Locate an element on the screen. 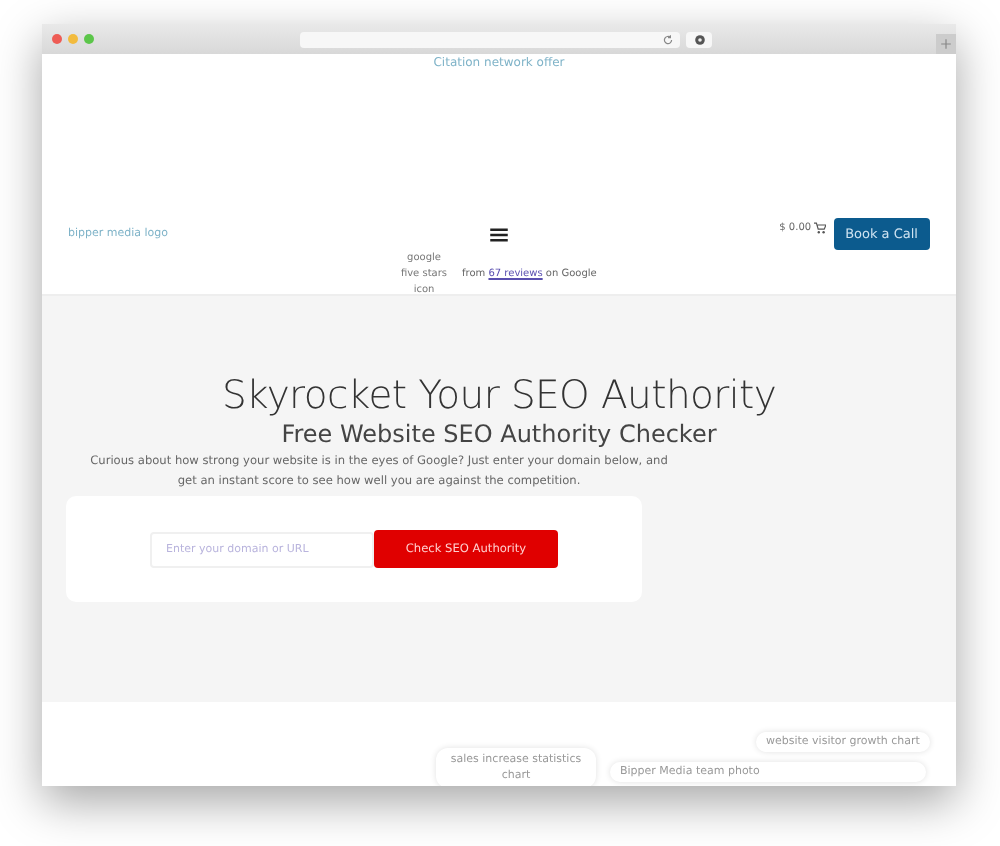 The width and height of the screenshot is (1000, 846). hero-title: Skyrocket Your SEO Authority is located at coordinates (499, 395).